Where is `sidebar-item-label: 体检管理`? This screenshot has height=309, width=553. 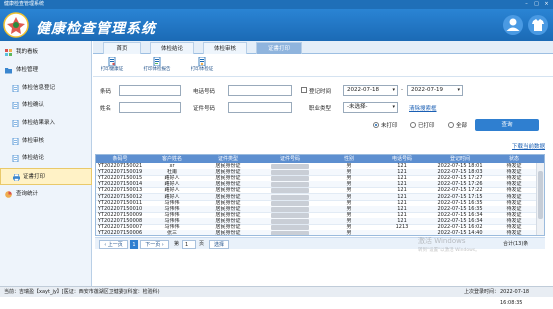
sidebar-item-label: 体检管理 is located at coordinates (27, 70).